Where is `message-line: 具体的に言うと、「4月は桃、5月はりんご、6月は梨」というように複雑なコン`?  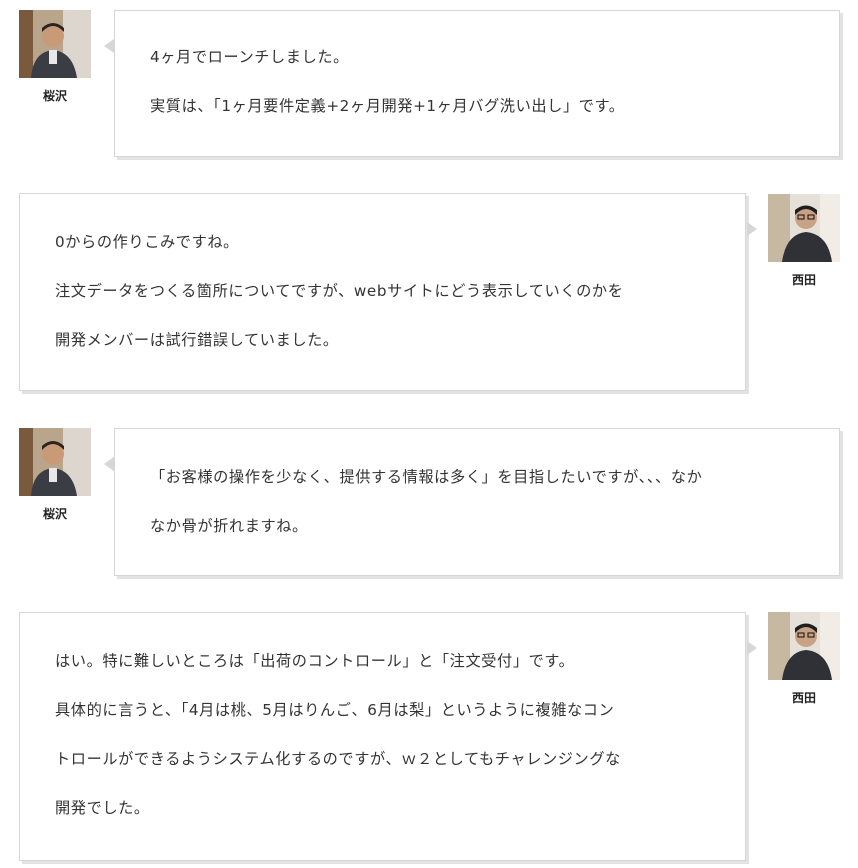
message-line: 具体的に言うと、「4月は桃、5月はりんご、6月は梨」というように複雑なコン is located at coordinates (335, 710).